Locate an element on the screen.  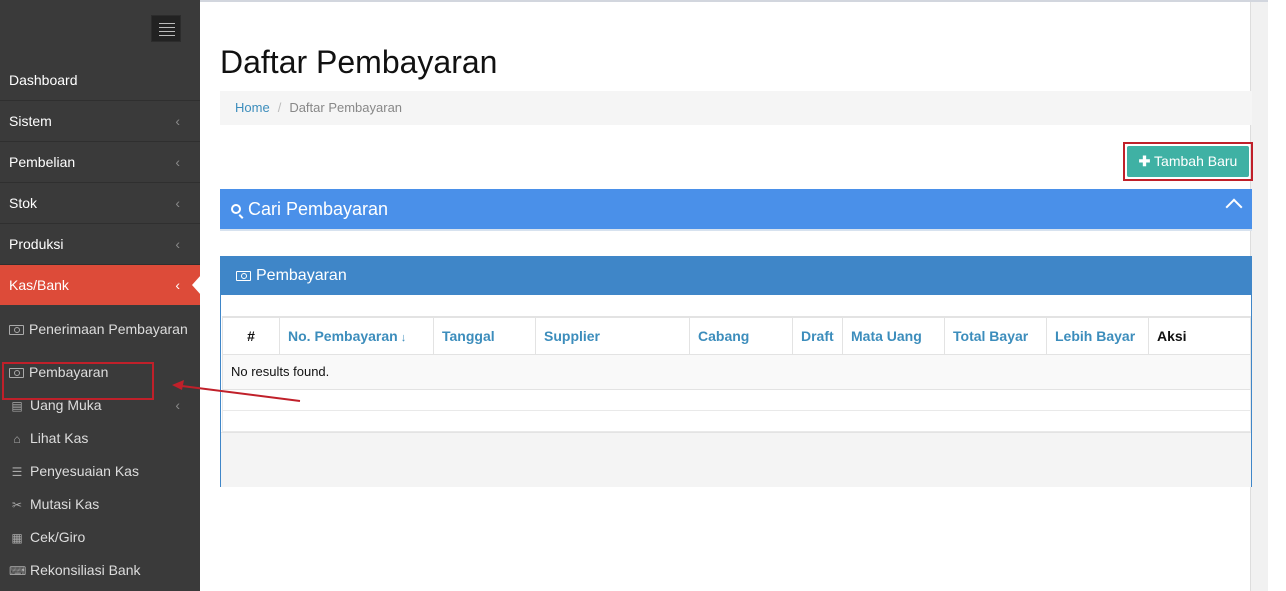
sidebar-subitem-label: Mutasi Kas is located at coordinates (65, 504).